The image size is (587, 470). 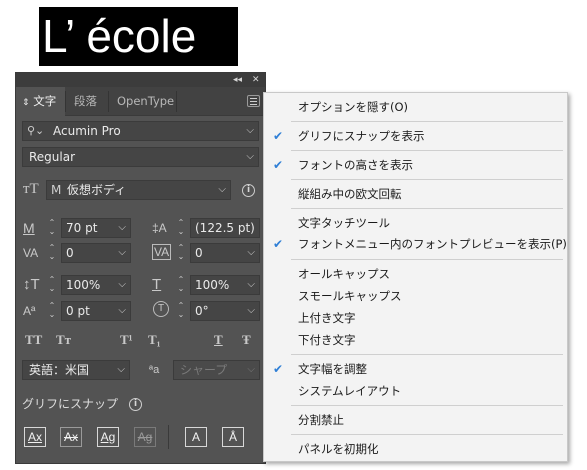 I want to click on rotation-input: 0° ⌵, so click(x=225, y=311).